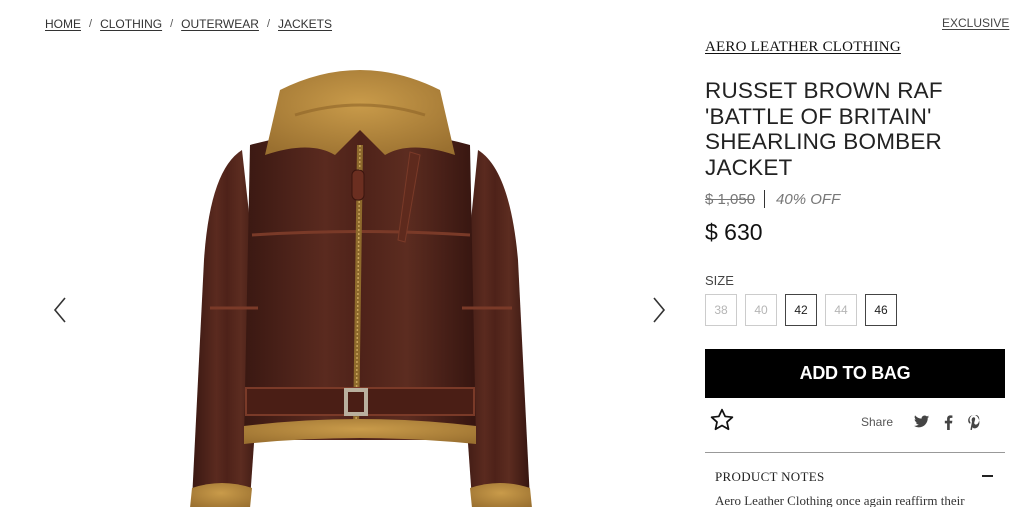  I want to click on size-option-46: 46, so click(881, 310).